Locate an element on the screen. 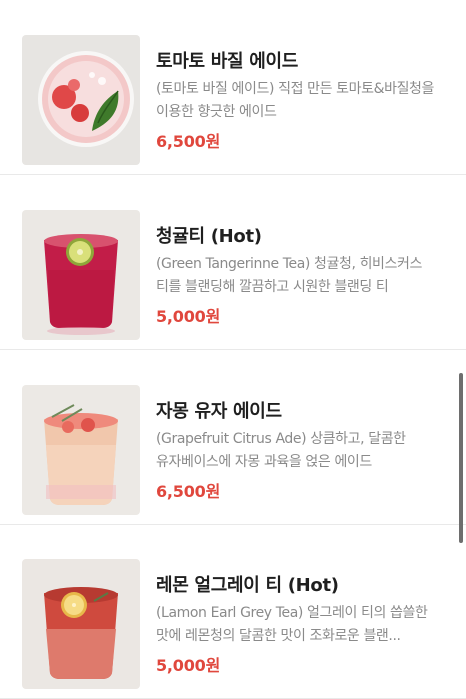 Image resolution: width=466 pixels, height=699 pixels. menu-item-name: 청귤티 (Hot) is located at coordinates (209, 236).